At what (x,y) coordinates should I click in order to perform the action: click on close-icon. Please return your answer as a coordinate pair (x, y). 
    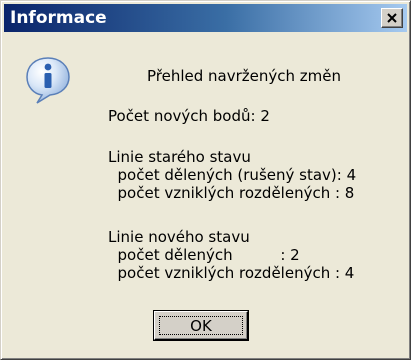
    Looking at the image, I should click on (392, 18).